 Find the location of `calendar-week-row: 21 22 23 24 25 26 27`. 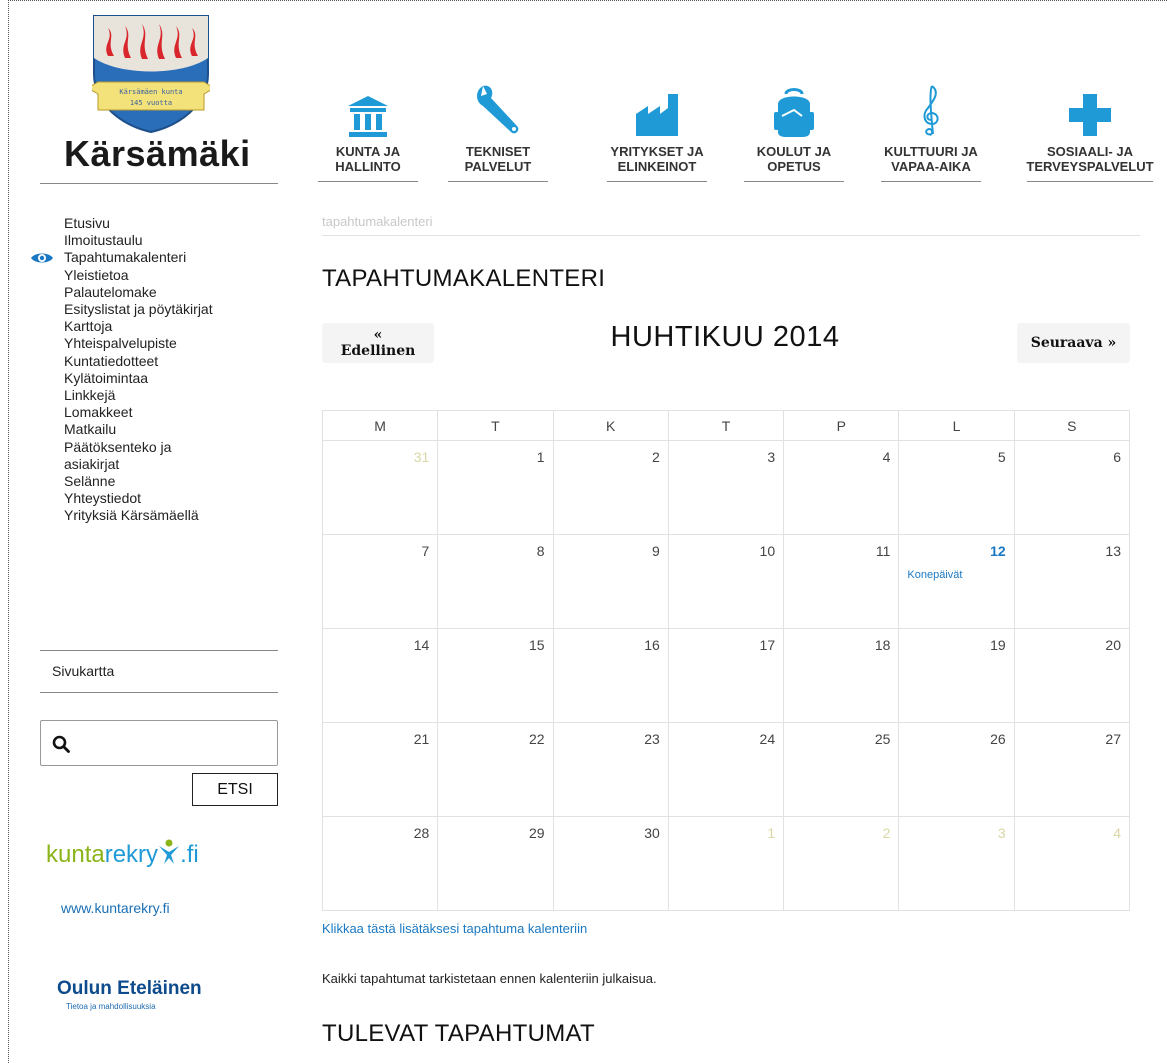

calendar-week-row: 21 22 23 24 25 26 27 is located at coordinates (726, 769).